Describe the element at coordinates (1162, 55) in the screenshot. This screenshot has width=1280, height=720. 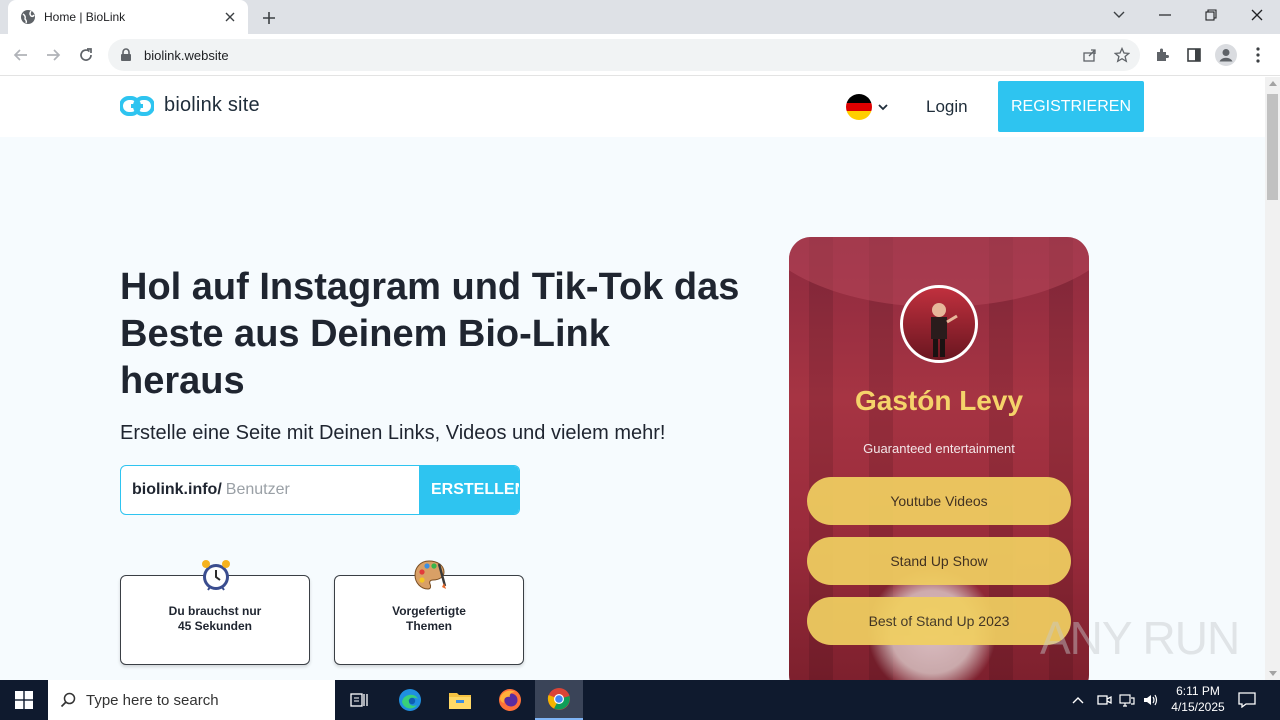
I see `extensions-icon` at that location.